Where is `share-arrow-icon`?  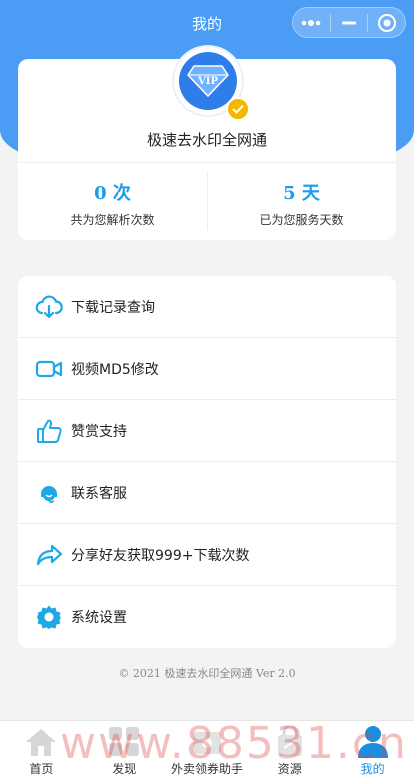 share-arrow-icon is located at coordinates (49, 555).